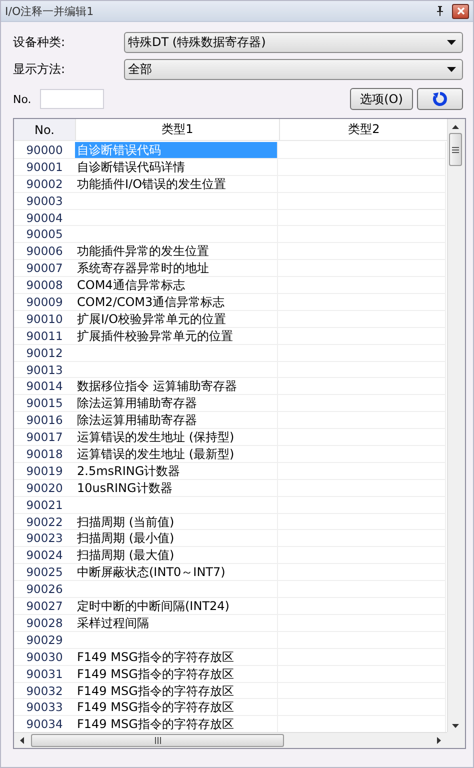 The width and height of the screenshot is (474, 768). I want to click on table-cell: 运算错误的发生地址 (保持型), so click(176, 437).